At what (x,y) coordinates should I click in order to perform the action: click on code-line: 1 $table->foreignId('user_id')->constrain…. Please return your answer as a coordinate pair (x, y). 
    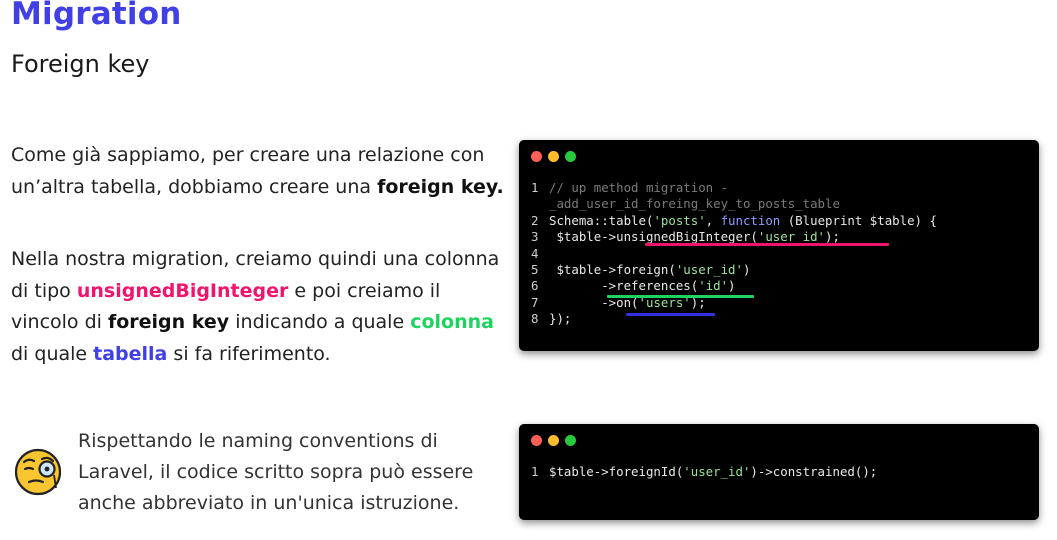
    Looking at the image, I should click on (704, 472).